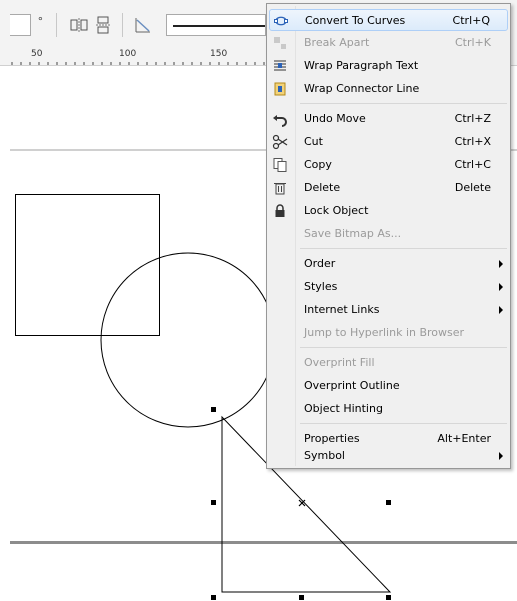 This screenshot has width=517, height=601. What do you see at coordinates (335, 118) in the screenshot?
I see `menu-item-label: Undo Move` at bounding box center [335, 118].